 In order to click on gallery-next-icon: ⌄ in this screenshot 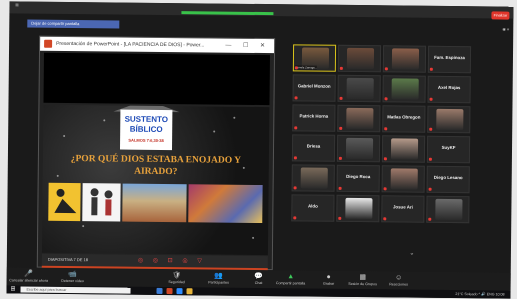, I will do `click(412, 253)`.